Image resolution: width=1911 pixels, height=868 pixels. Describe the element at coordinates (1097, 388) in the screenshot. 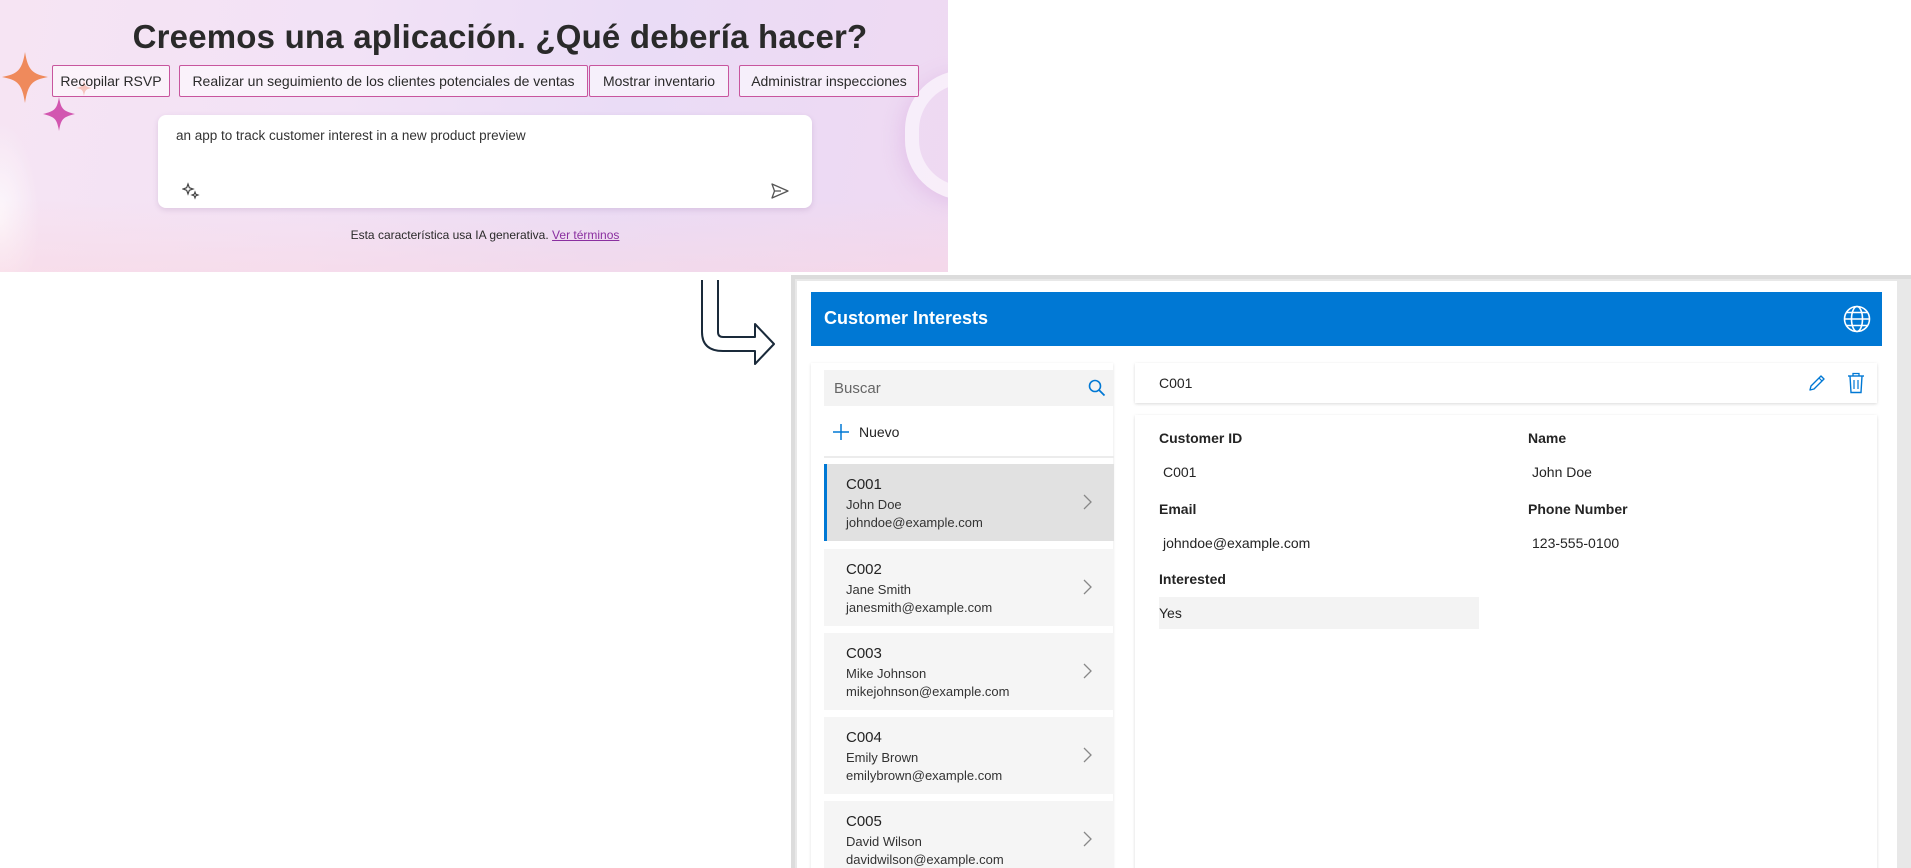

I see `search-icon` at that location.